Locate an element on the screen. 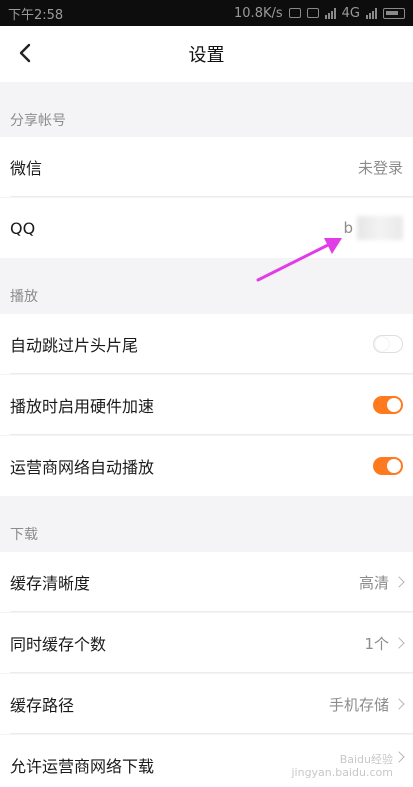 This screenshot has height=787, width=413. skip-intro-toggle is located at coordinates (388, 344).